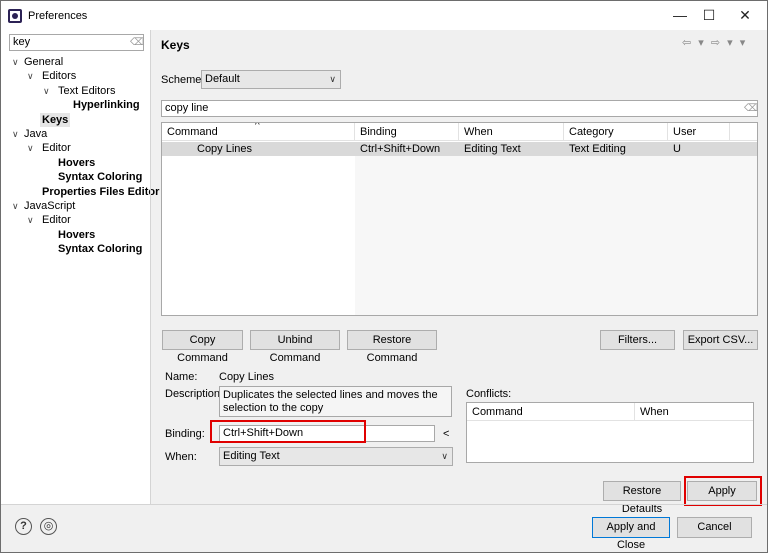 This screenshot has width=768, height=553. What do you see at coordinates (49, 206) in the screenshot?
I see `tree-item: JavaScript` at bounding box center [49, 206].